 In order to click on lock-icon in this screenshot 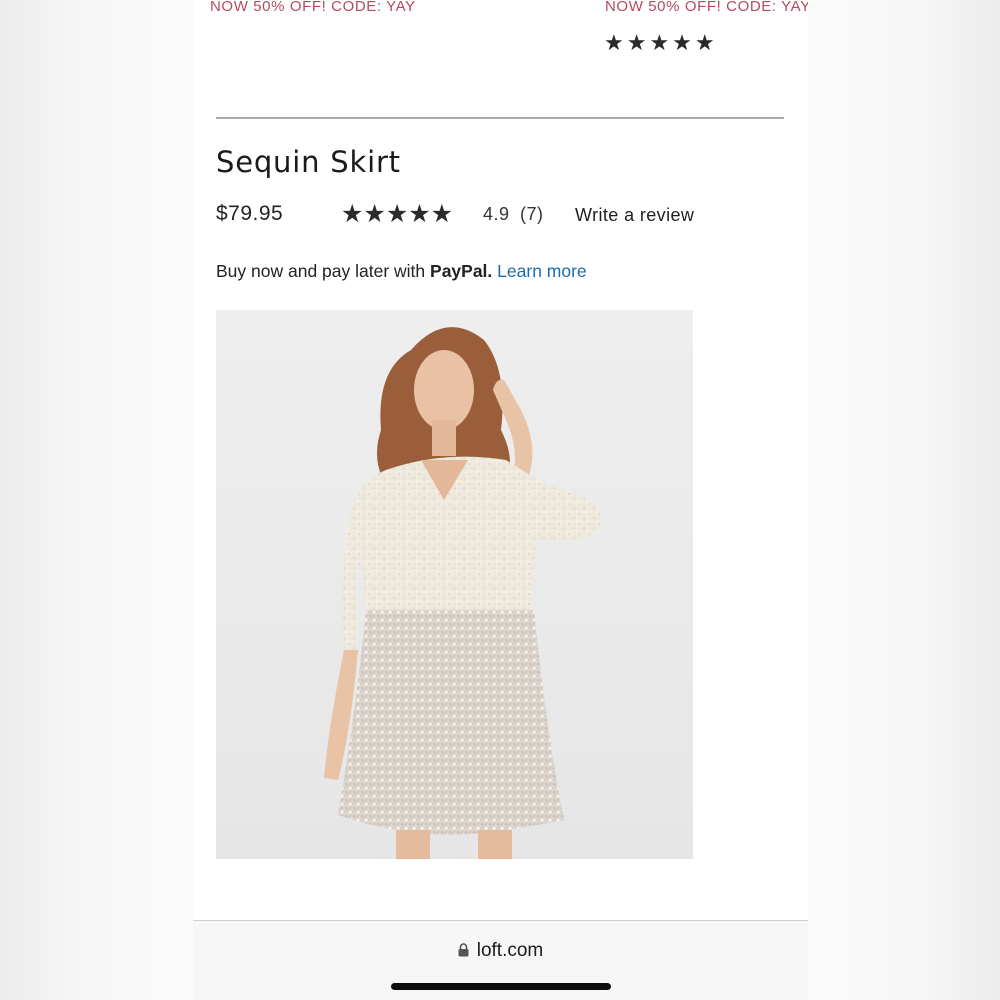, I will do `click(463, 952)`.